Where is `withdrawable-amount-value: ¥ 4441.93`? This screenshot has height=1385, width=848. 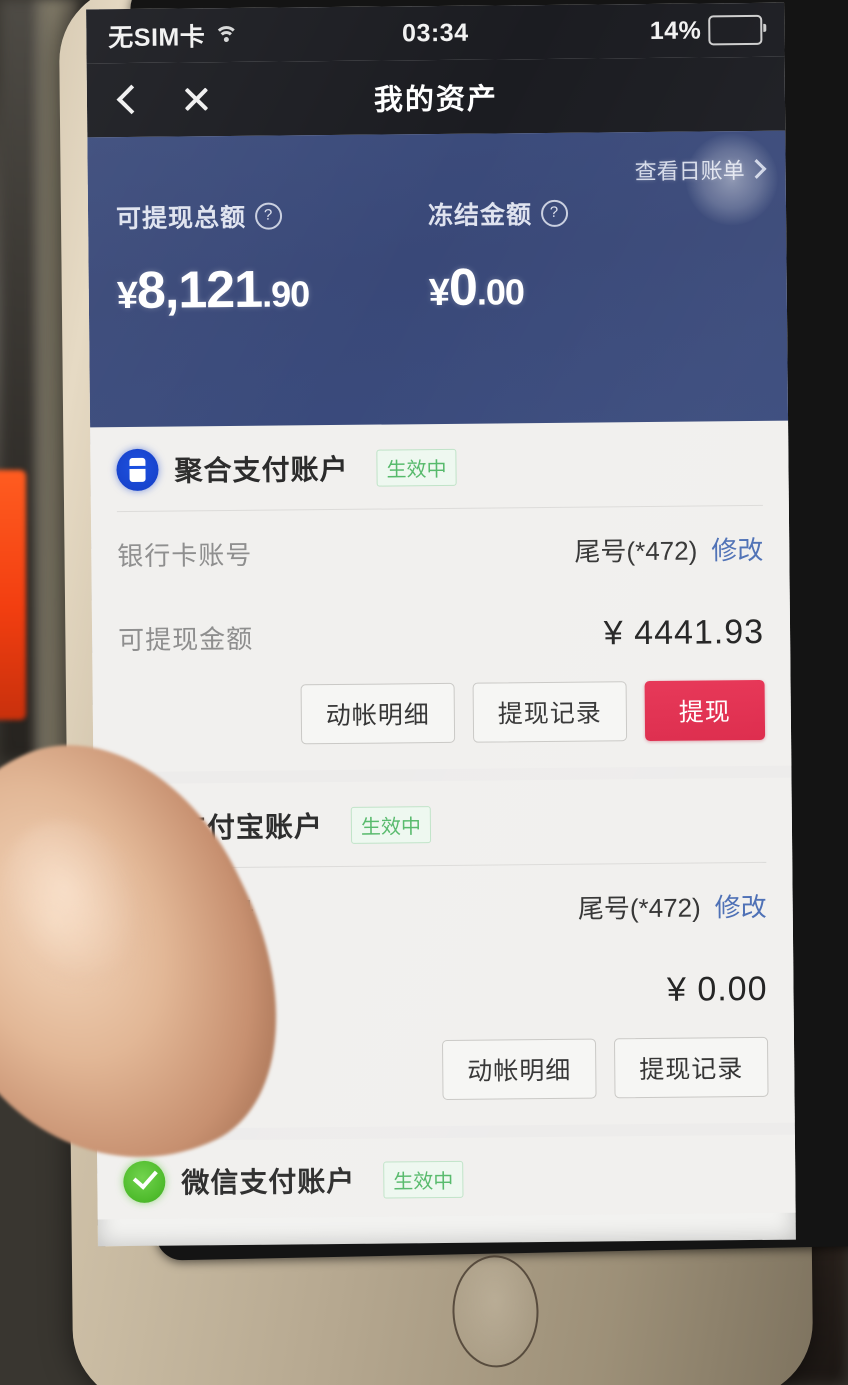 withdrawable-amount-value: ¥ 4441.93 is located at coordinates (684, 632).